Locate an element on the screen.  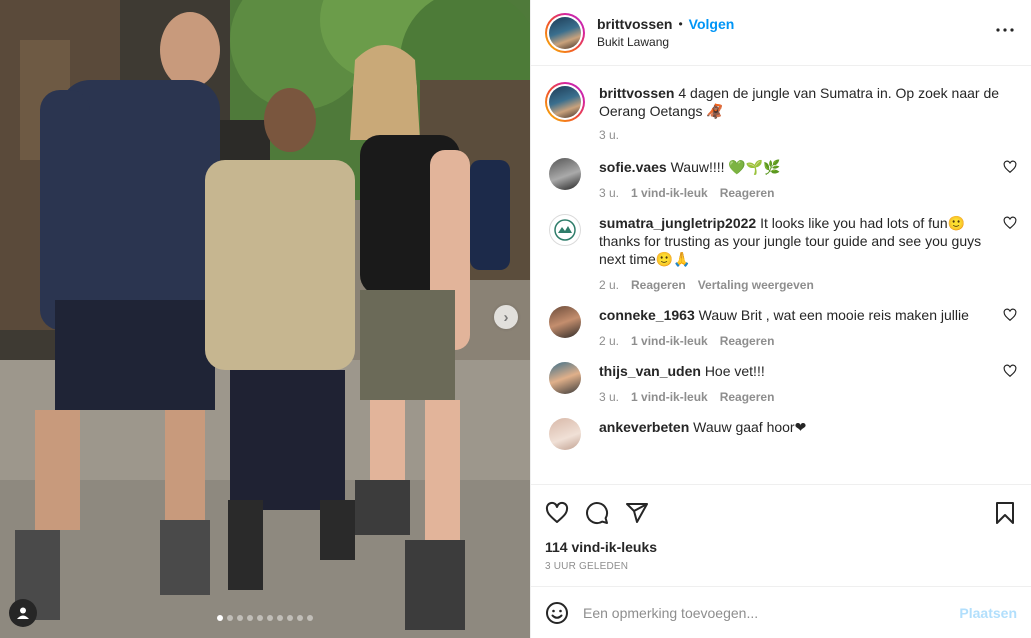
comment-text: Wauw gaaf hoor❤ is located at coordinates (750, 427).